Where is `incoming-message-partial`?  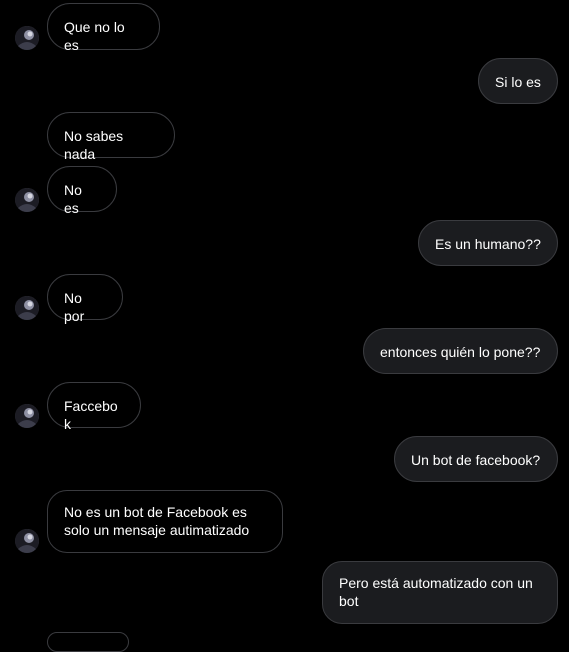 incoming-message-partial is located at coordinates (88, 642).